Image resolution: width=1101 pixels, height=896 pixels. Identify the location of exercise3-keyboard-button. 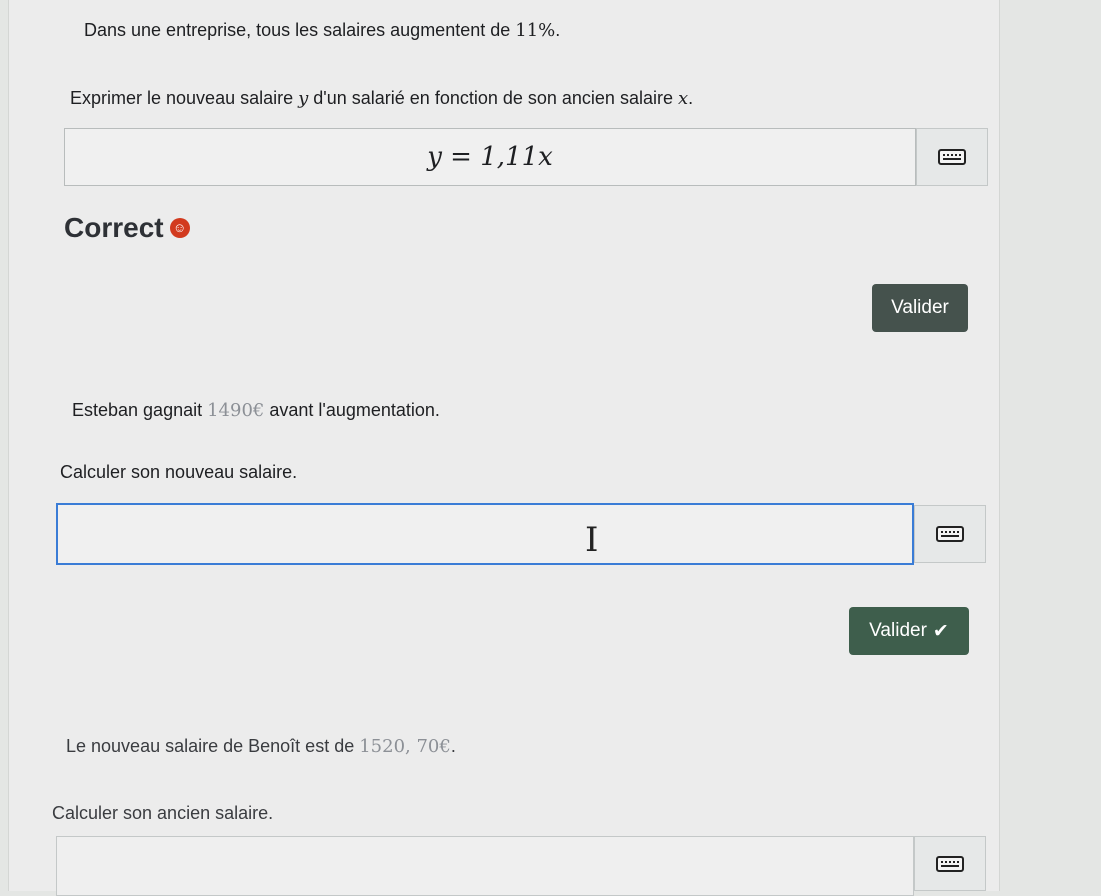
(950, 863).